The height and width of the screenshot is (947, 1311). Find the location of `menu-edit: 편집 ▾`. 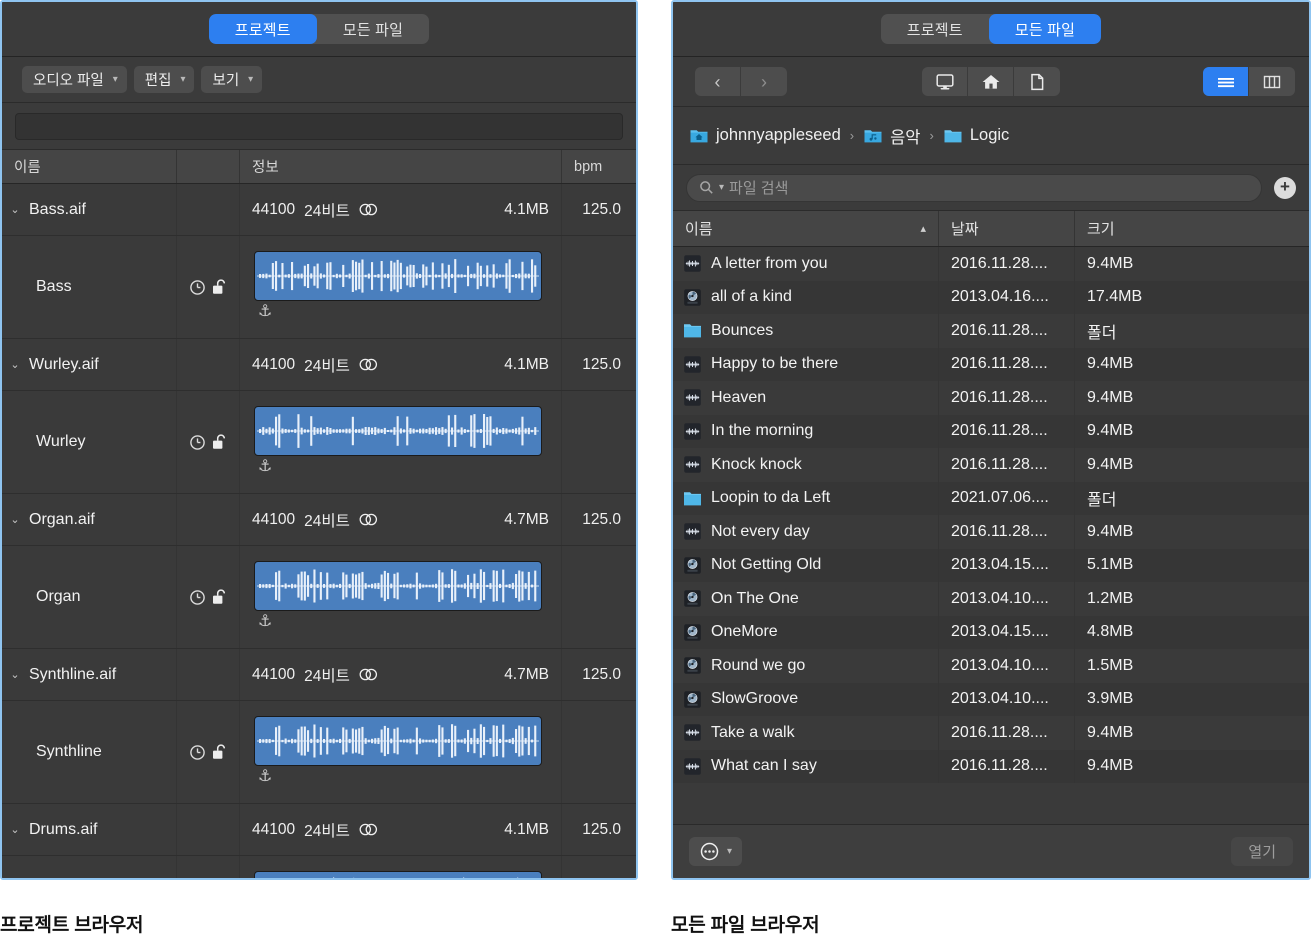

menu-edit: 편집 ▾ is located at coordinates (164, 79).